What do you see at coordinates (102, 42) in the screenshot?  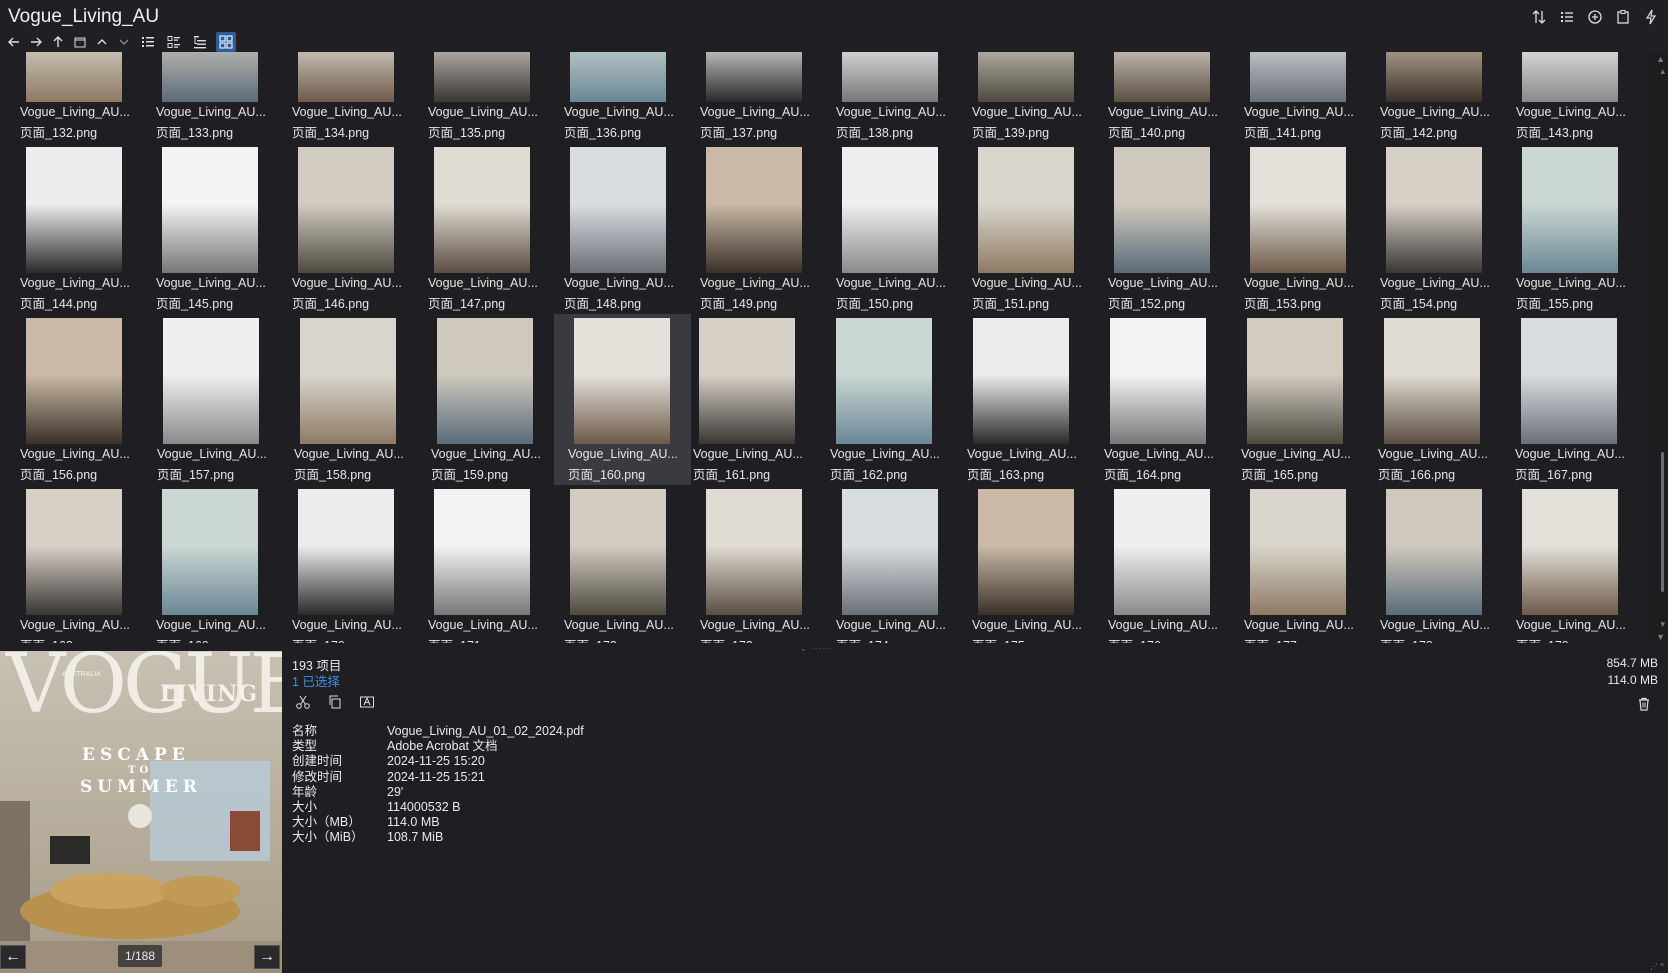 I see `chevron-up-icon` at bounding box center [102, 42].